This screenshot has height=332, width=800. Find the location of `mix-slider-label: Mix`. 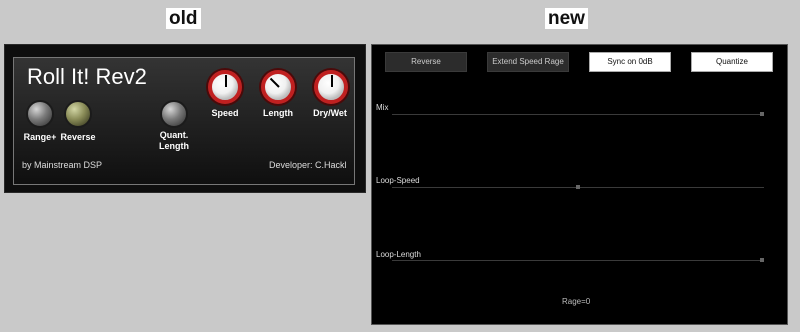

mix-slider-label: Mix is located at coordinates (382, 107).